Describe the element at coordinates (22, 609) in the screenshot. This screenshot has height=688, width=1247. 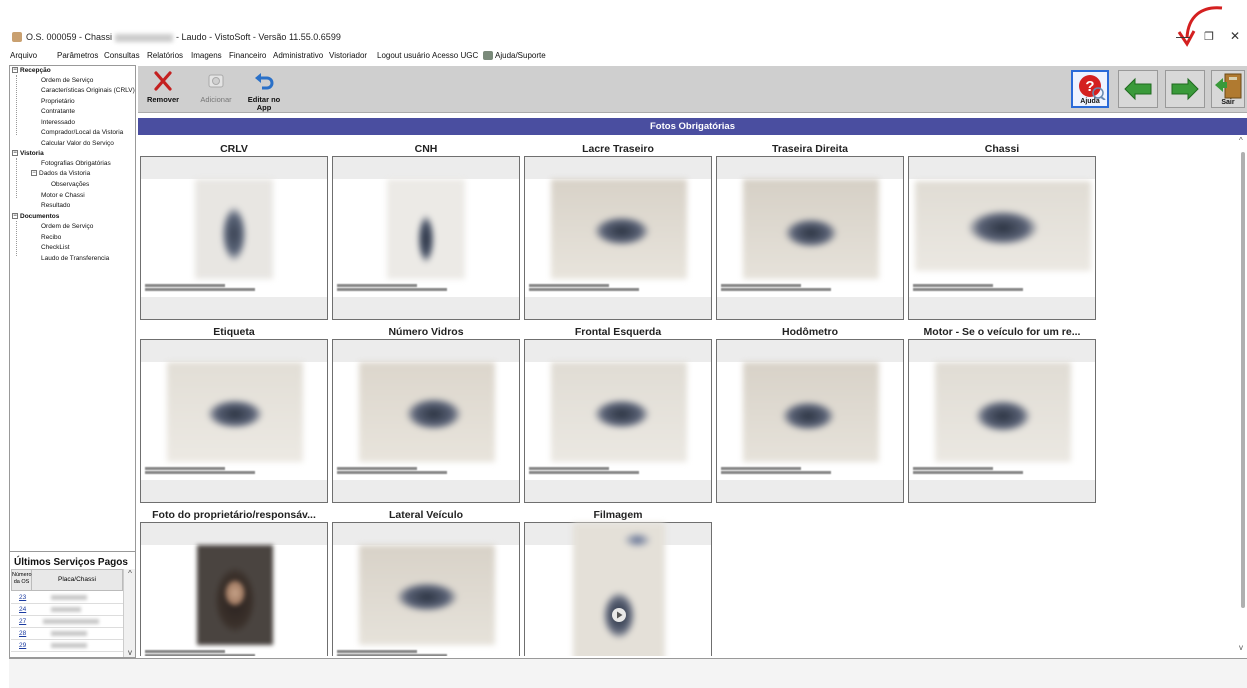
I see `os-link: 24` at that location.